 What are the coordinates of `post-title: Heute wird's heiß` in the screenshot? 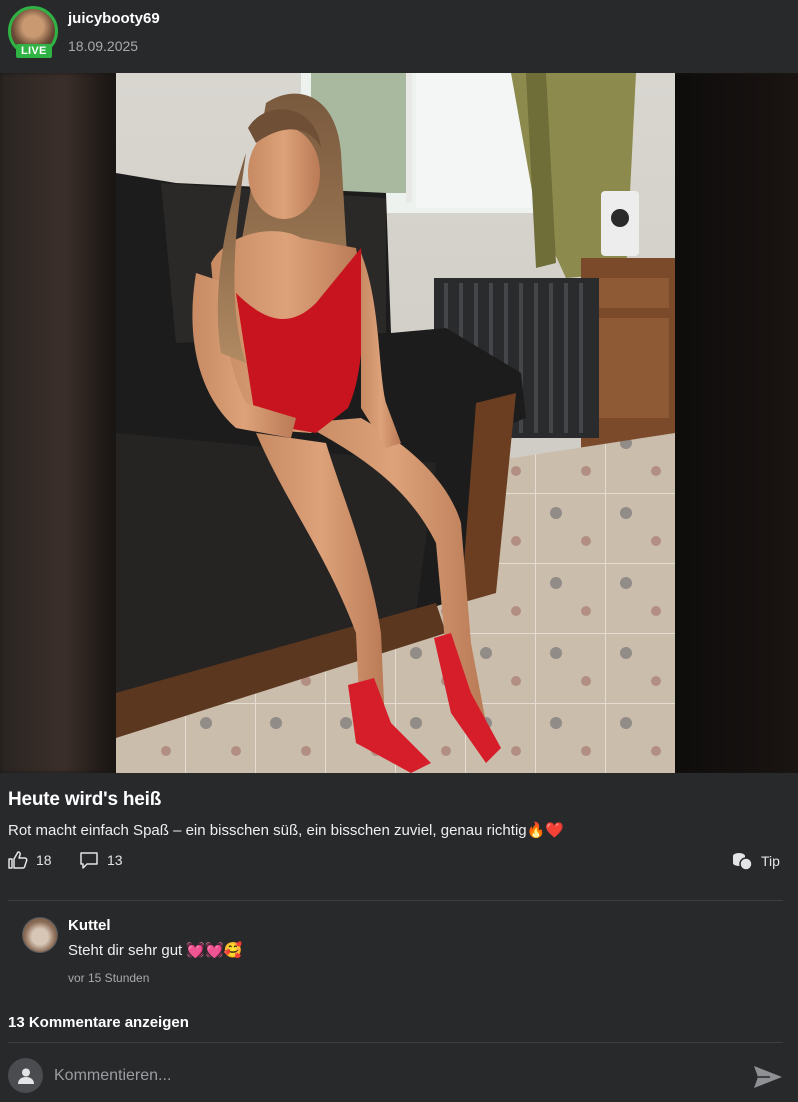 It's located at (85, 799).